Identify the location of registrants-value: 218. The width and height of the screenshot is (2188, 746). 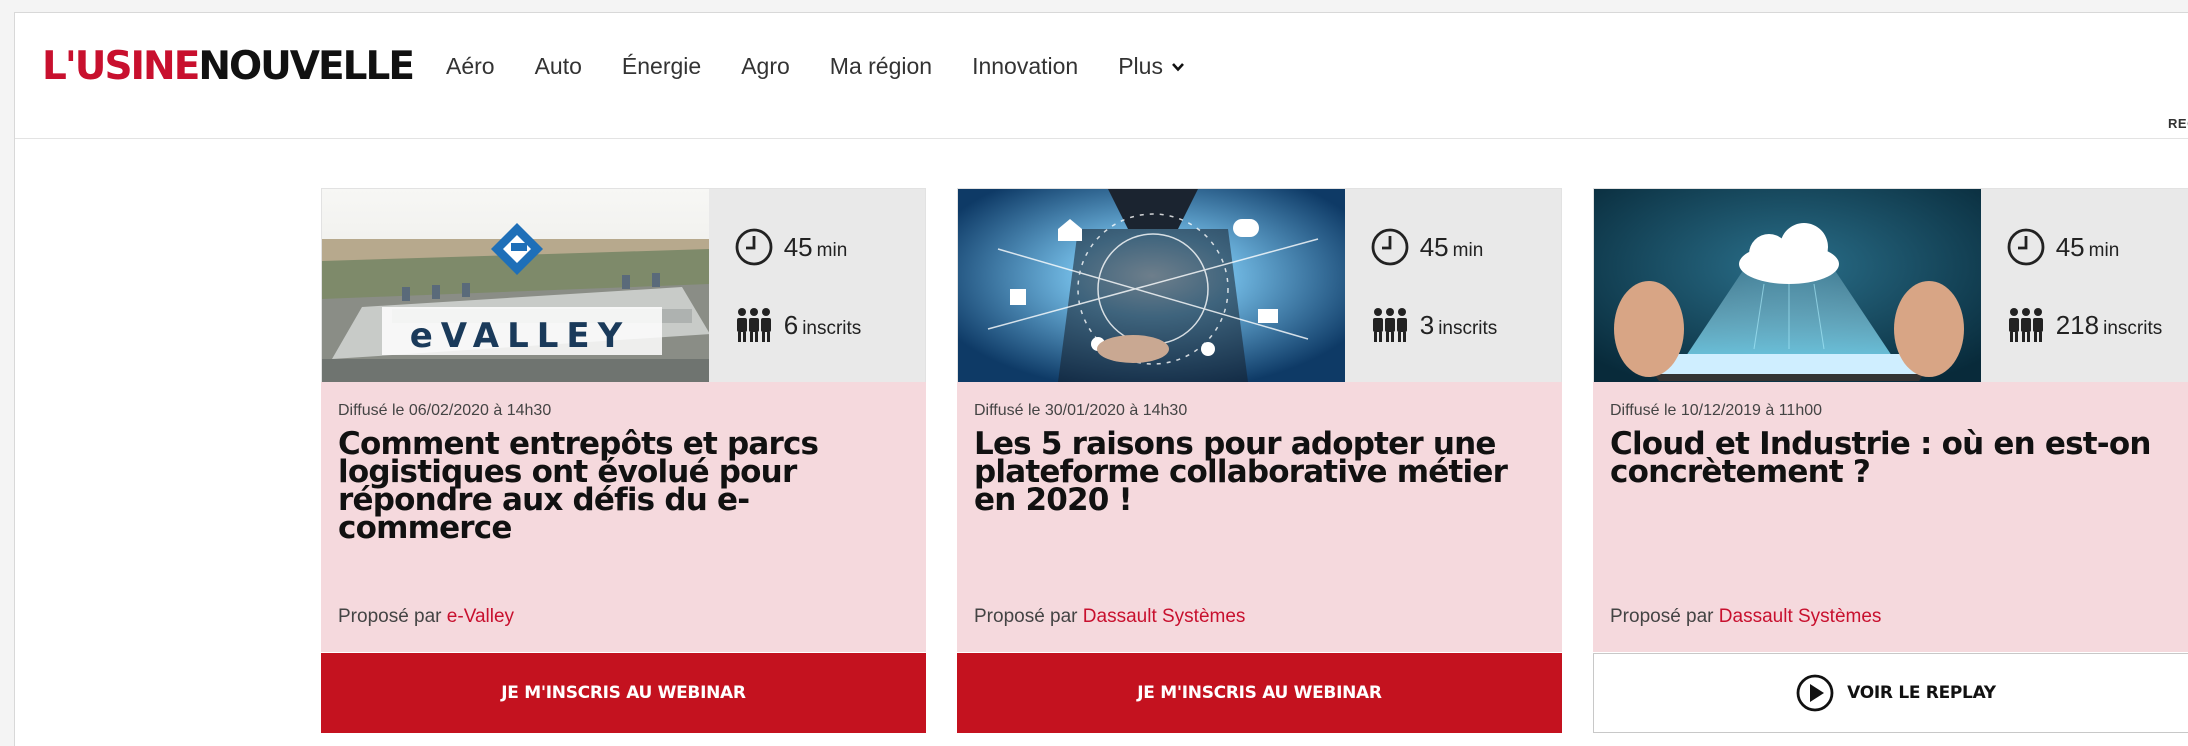
(2077, 324).